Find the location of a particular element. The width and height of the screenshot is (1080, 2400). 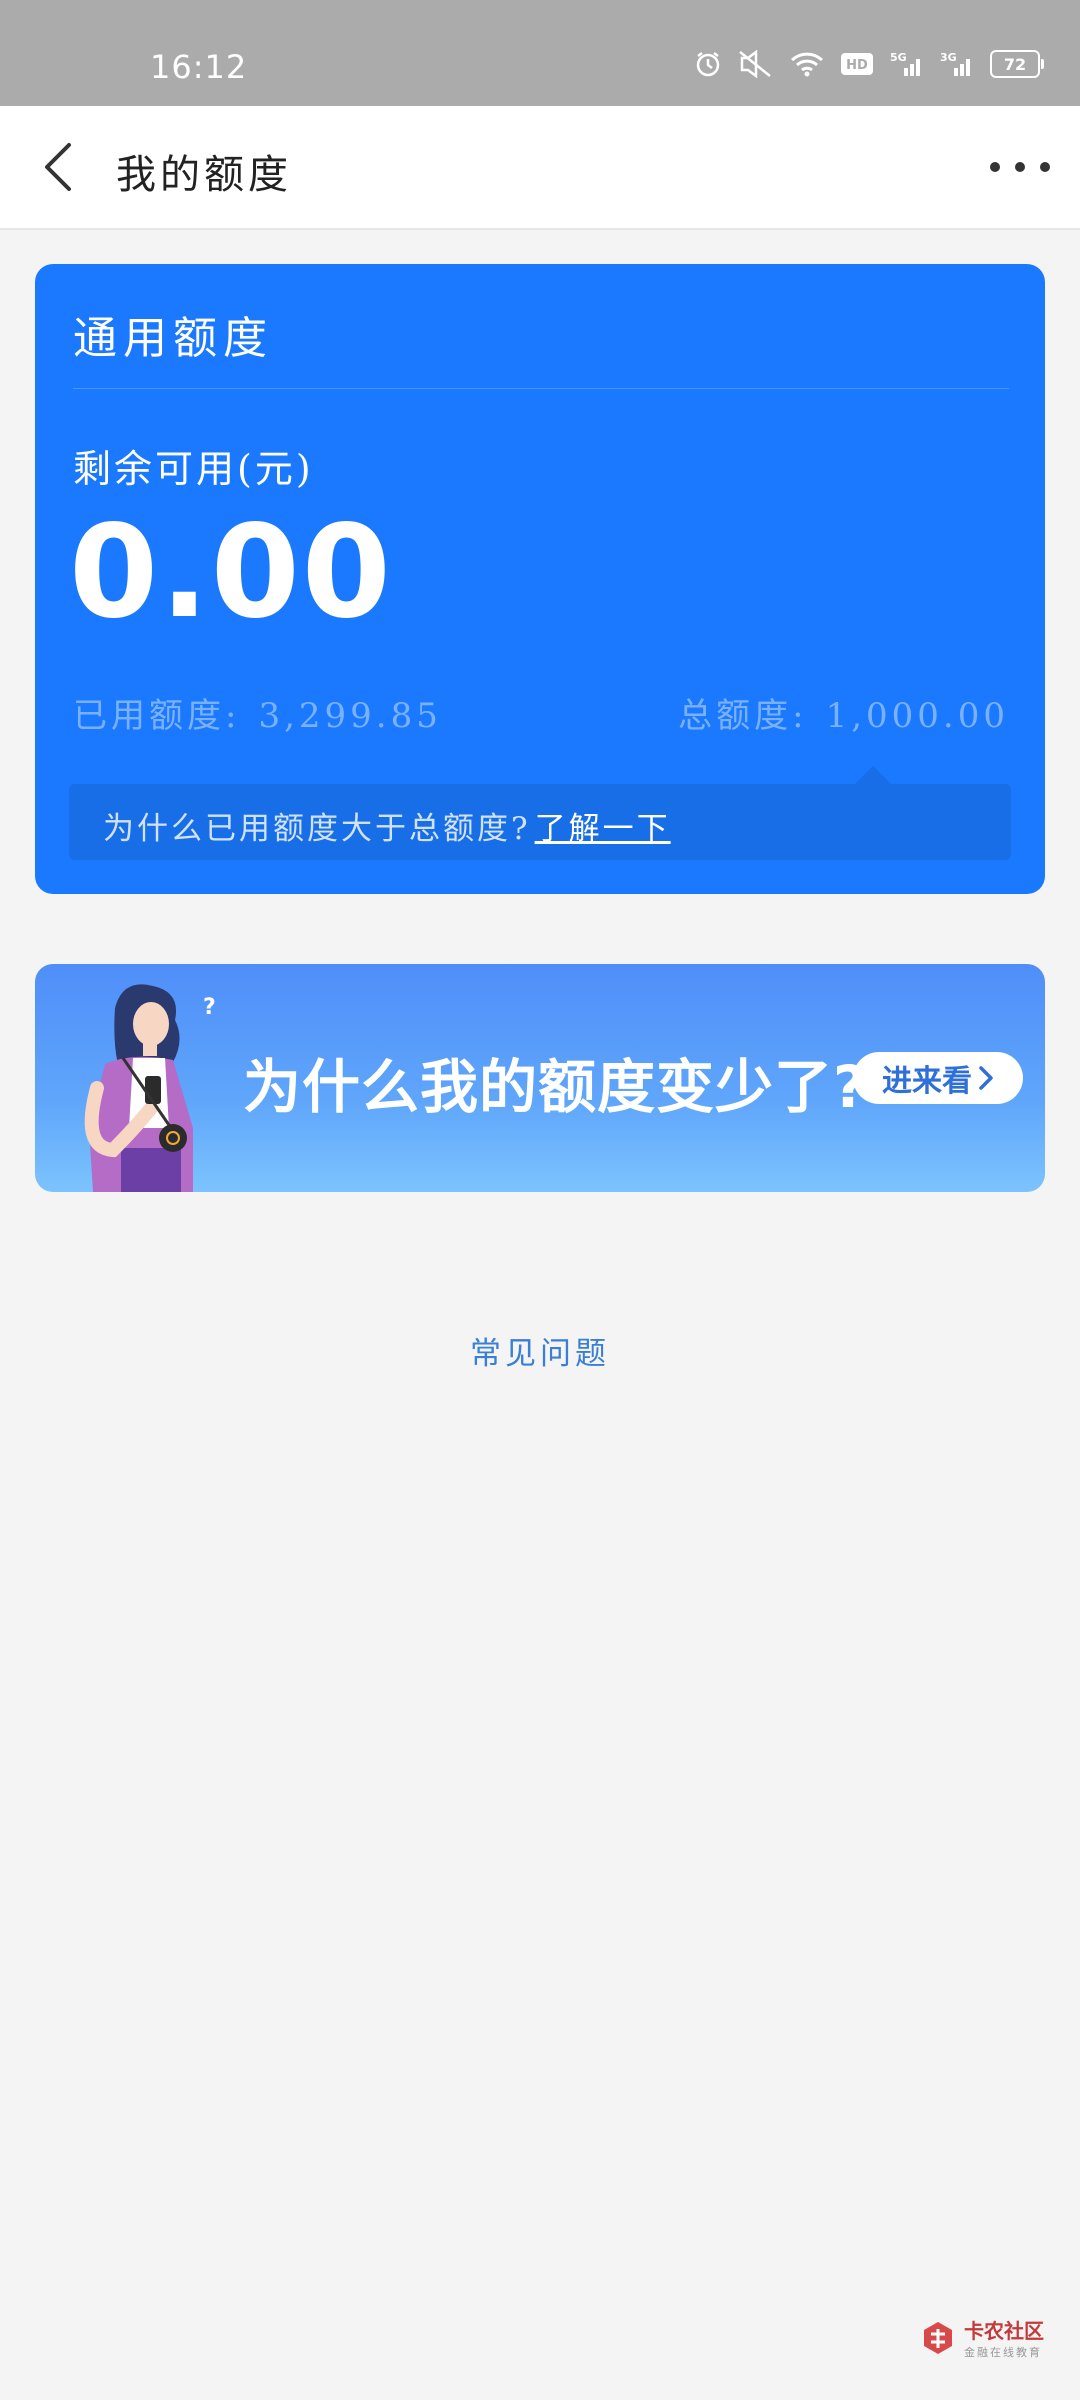

used-quota-value: 3,299.85 is located at coordinates (350, 716).